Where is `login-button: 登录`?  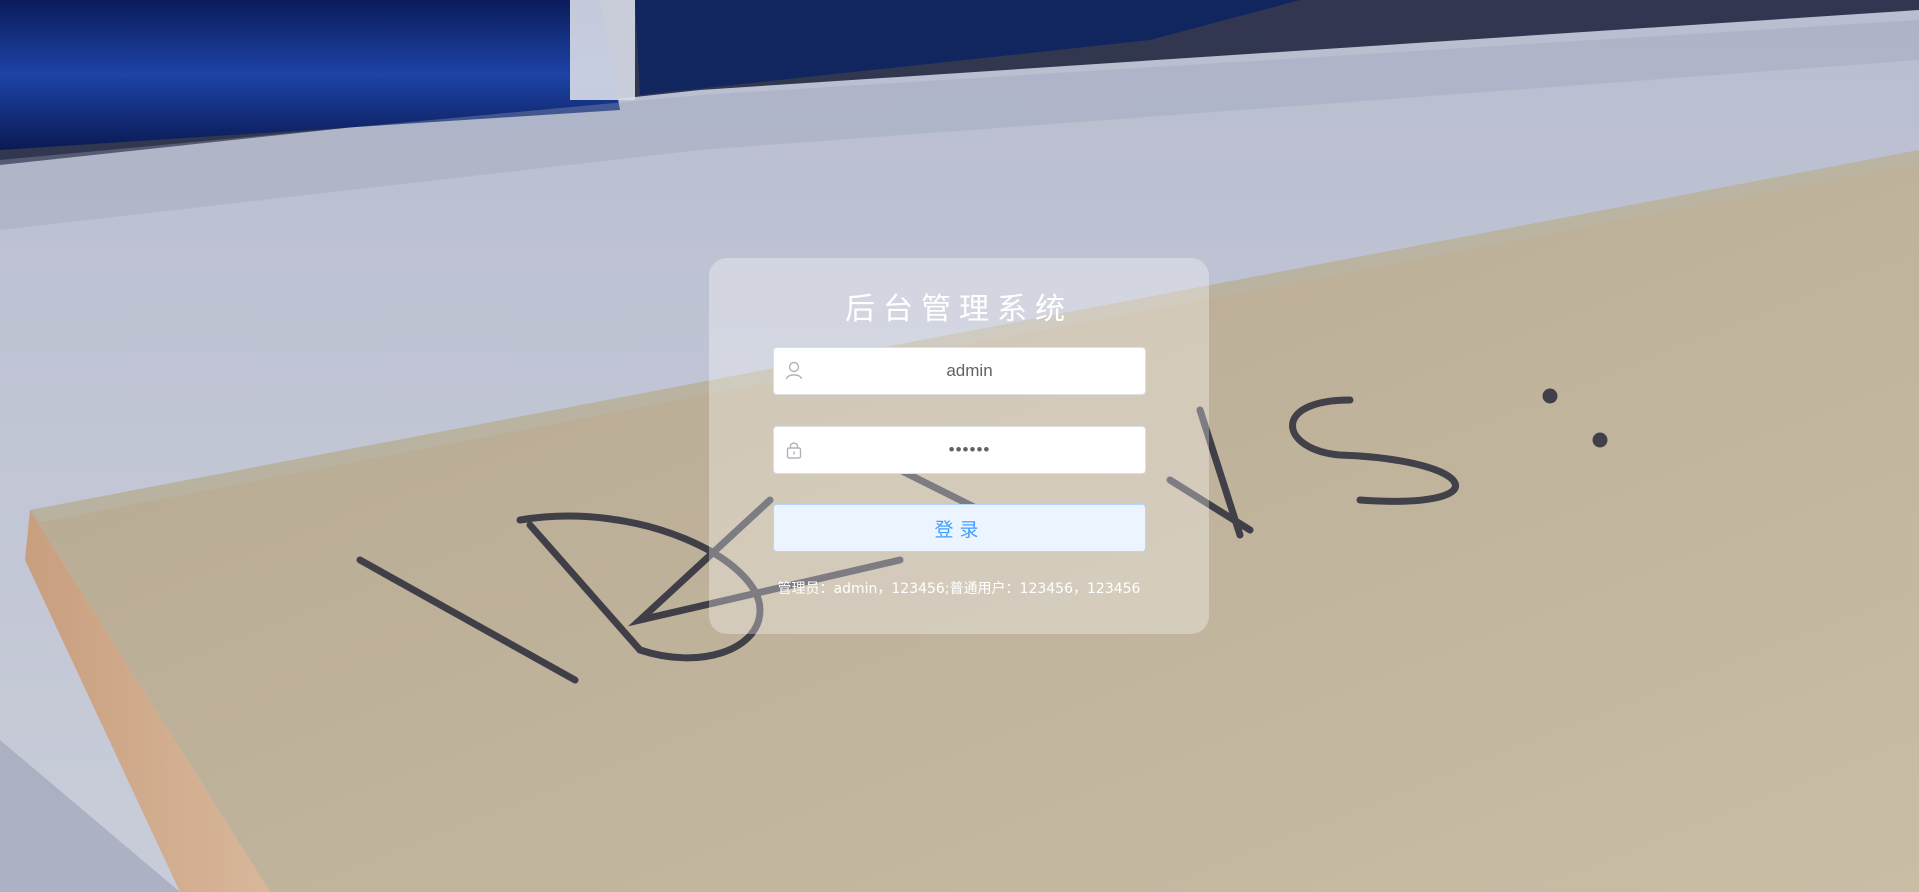 login-button: 登录 is located at coordinates (959, 528).